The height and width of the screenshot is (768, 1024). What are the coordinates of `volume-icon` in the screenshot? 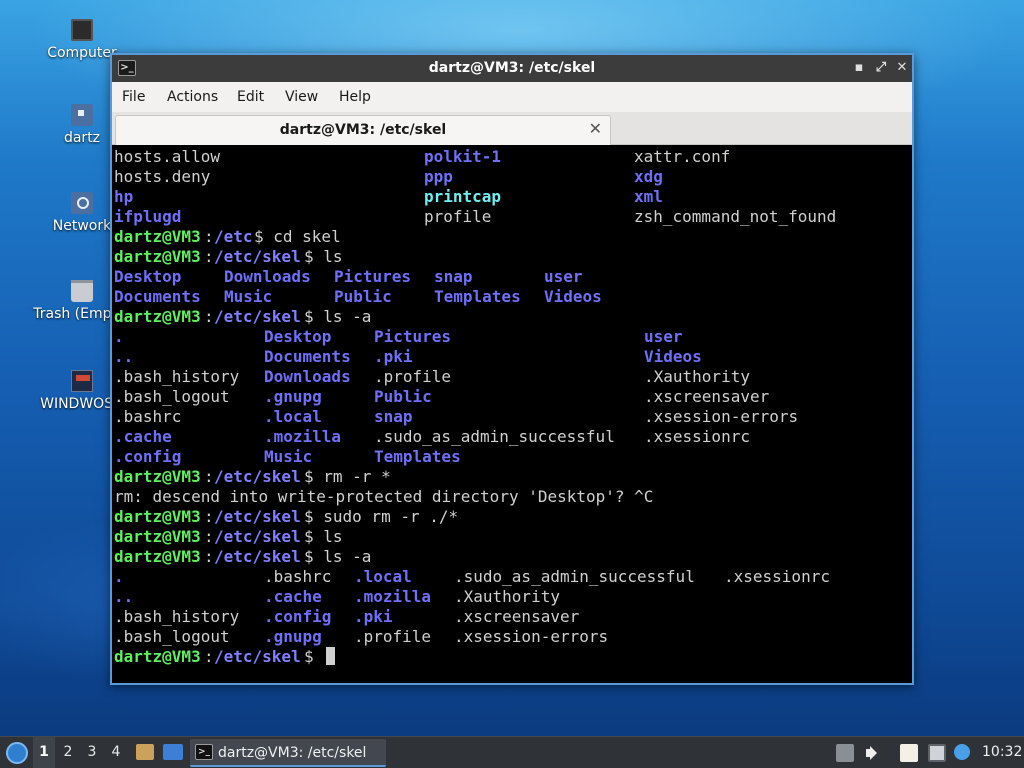 It's located at (873, 753).